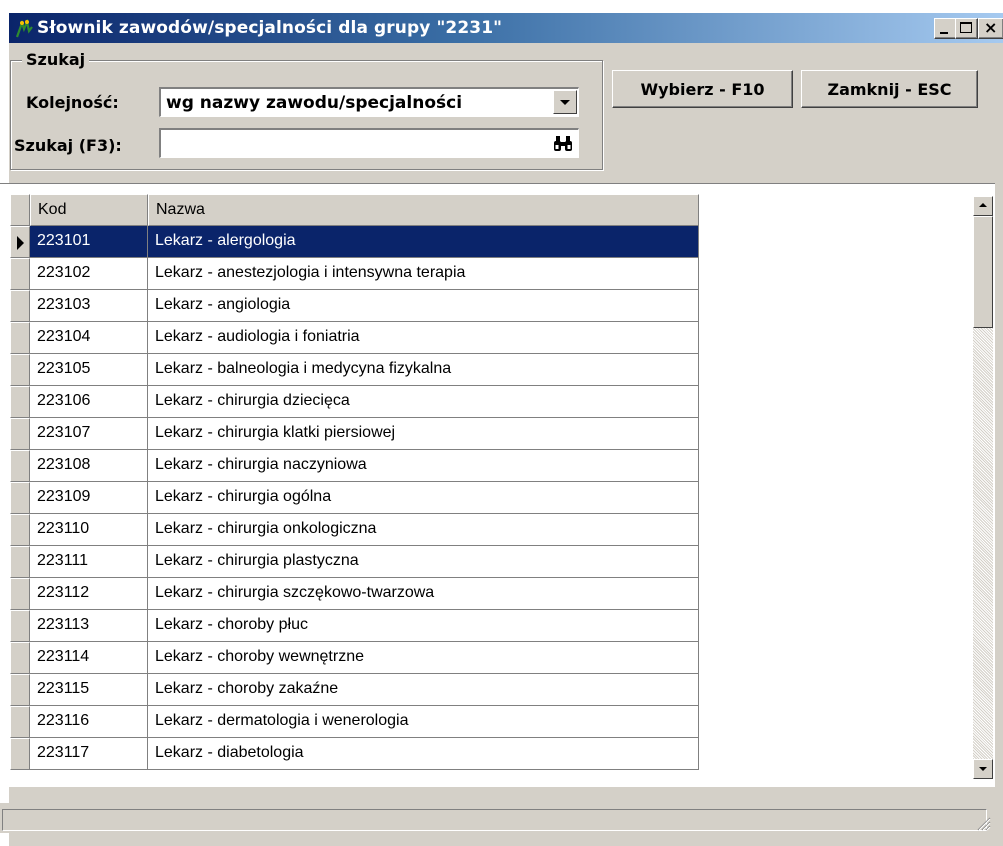 This screenshot has height=846, width=1003. I want to click on order-combobox: wg nazwy zawodu/specjalności, so click(369, 102).